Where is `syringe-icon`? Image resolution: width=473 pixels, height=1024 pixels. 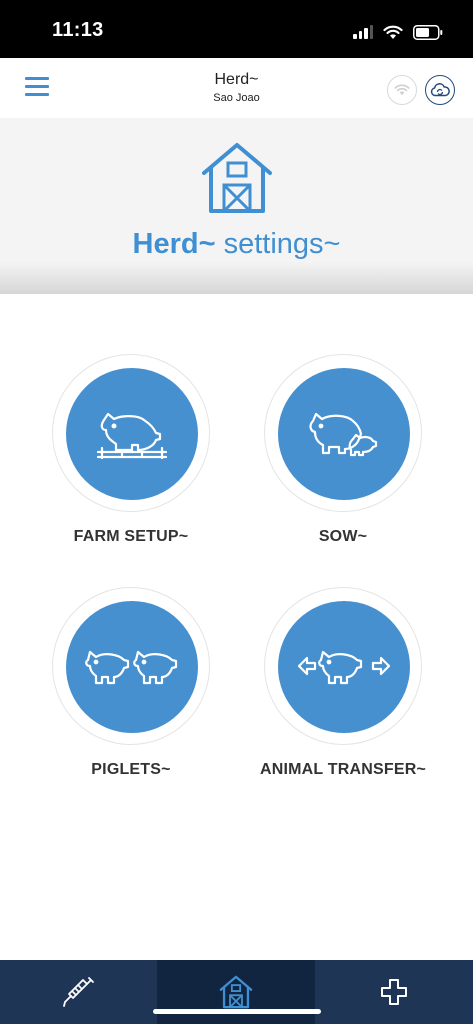
syringe-icon is located at coordinates (78, 992).